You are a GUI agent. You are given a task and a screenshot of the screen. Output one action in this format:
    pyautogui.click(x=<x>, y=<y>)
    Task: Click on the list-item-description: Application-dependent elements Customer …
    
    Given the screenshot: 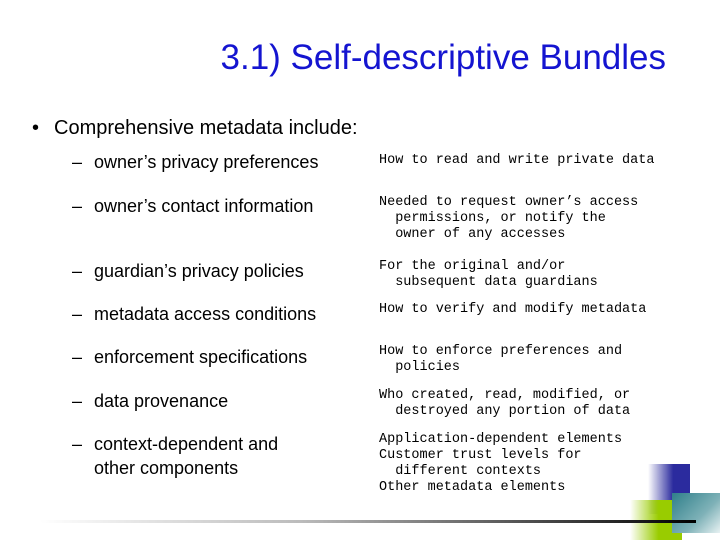 What is the action you would take?
    pyautogui.click(x=501, y=463)
    